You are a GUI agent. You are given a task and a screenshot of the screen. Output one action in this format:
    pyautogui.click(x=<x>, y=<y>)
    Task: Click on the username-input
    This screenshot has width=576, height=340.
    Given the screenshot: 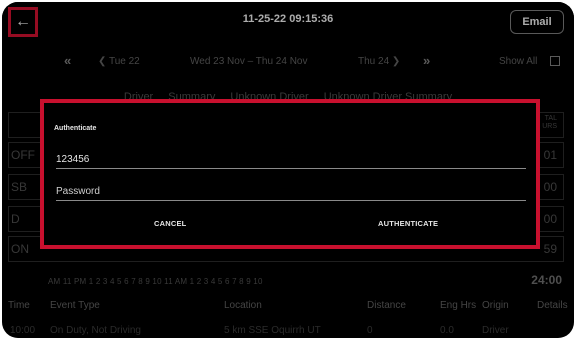 What is the action you would take?
    pyautogui.click(x=291, y=159)
    